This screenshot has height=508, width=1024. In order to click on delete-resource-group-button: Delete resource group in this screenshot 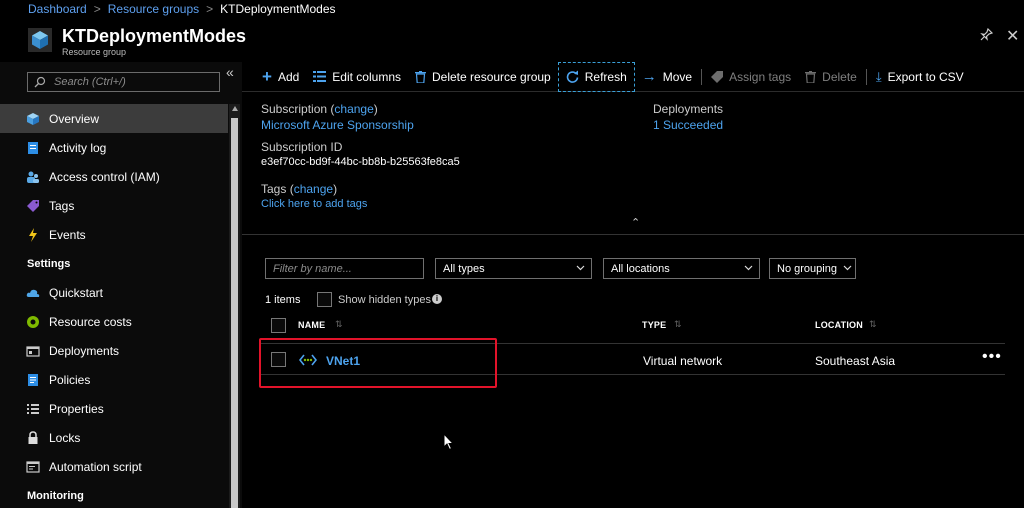, I will do `click(483, 77)`.